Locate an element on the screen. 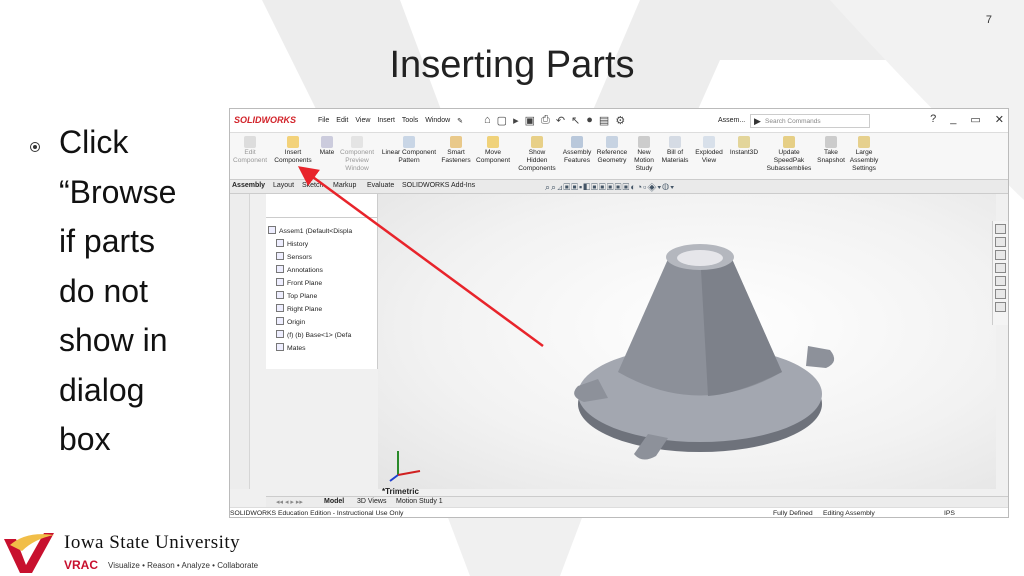 The height and width of the screenshot is (576, 1024). edit-component-button: Edit Component is located at coordinates (250, 150).